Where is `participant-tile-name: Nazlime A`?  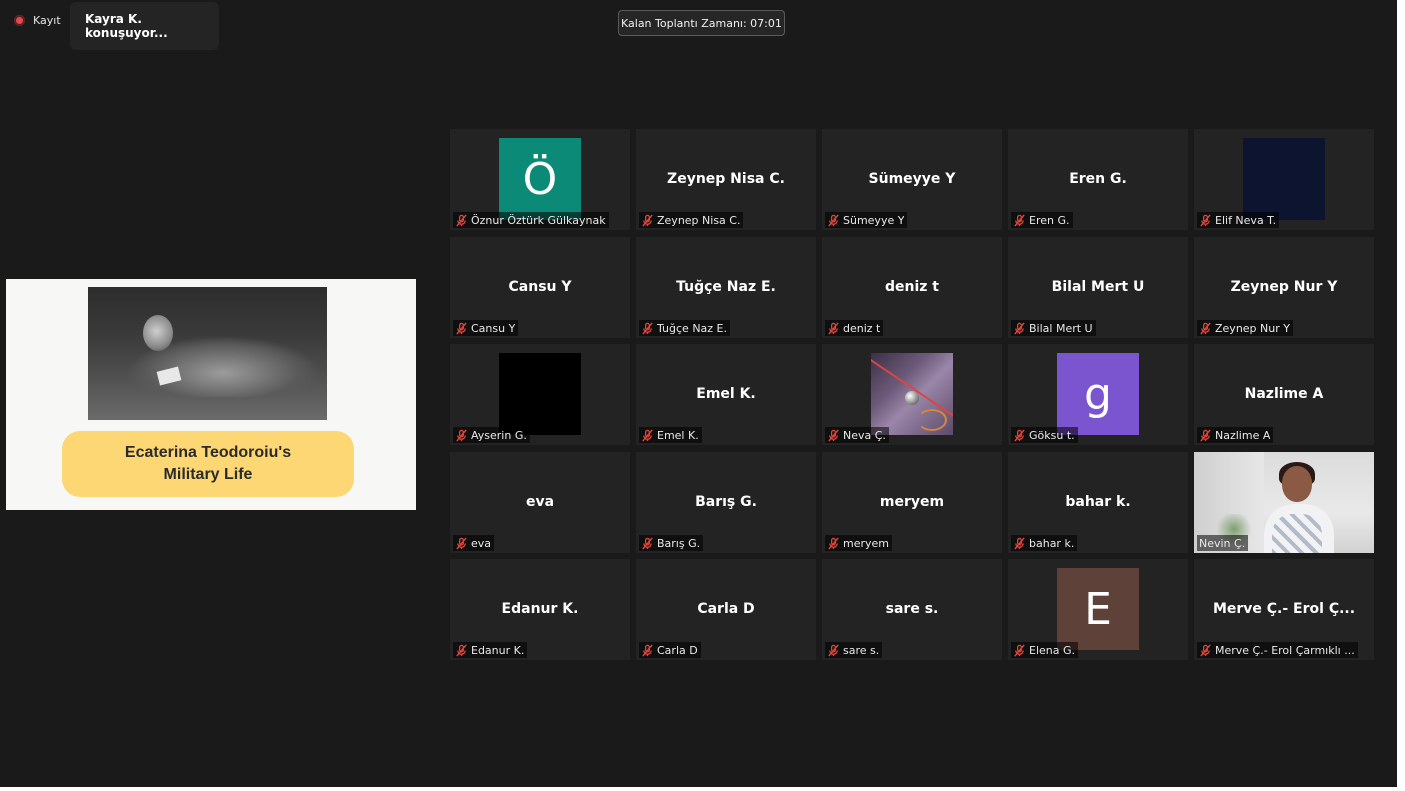
participant-tile-name: Nazlime A is located at coordinates (1284, 394).